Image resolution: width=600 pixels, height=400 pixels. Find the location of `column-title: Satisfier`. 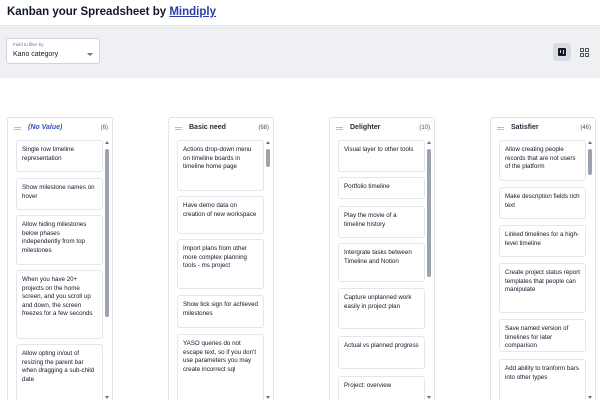

column-title: Satisfier is located at coordinates (525, 127).